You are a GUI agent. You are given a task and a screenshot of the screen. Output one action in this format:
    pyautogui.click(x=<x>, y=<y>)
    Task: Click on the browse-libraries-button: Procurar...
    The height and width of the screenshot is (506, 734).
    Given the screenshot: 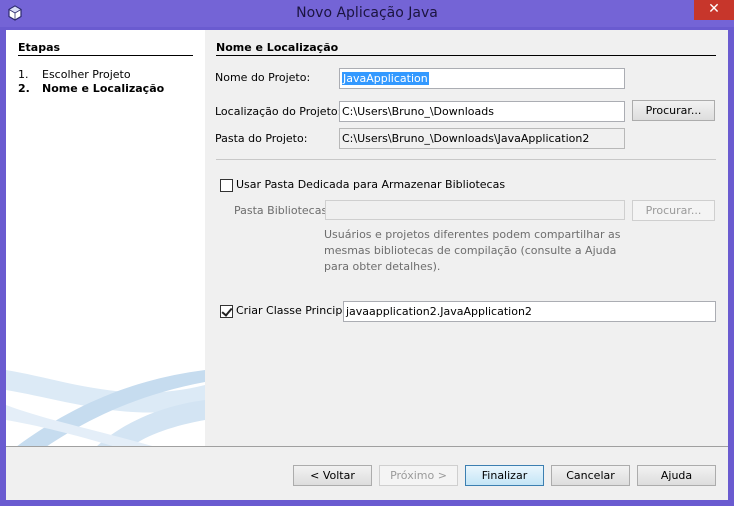 What is the action you would take?
    pyautogui.click(x=673, y=210)
    